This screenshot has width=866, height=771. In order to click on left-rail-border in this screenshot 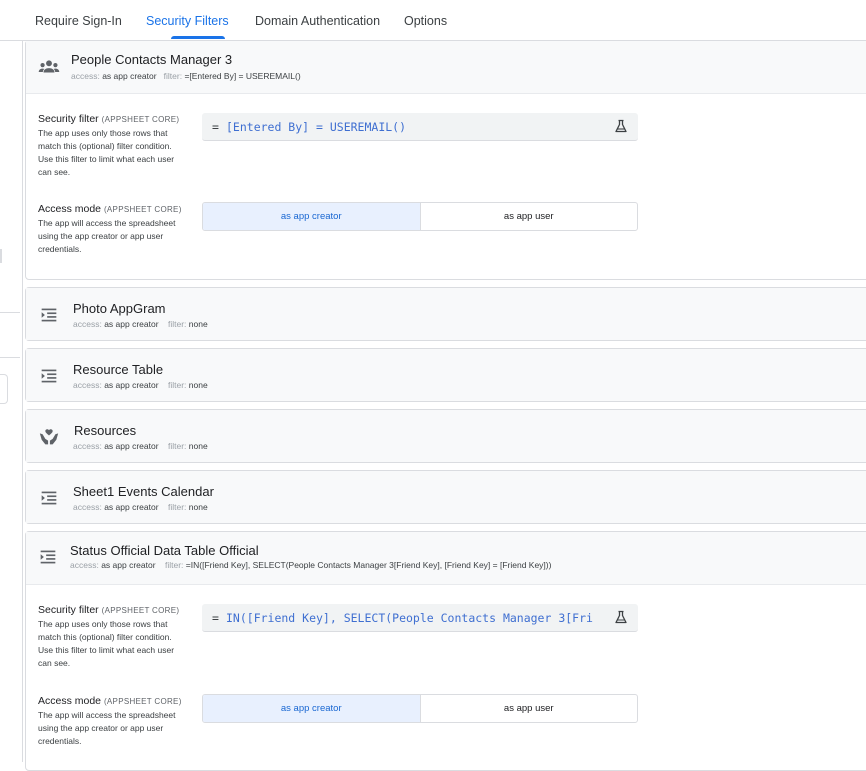, I will do `click(22, 401)`.